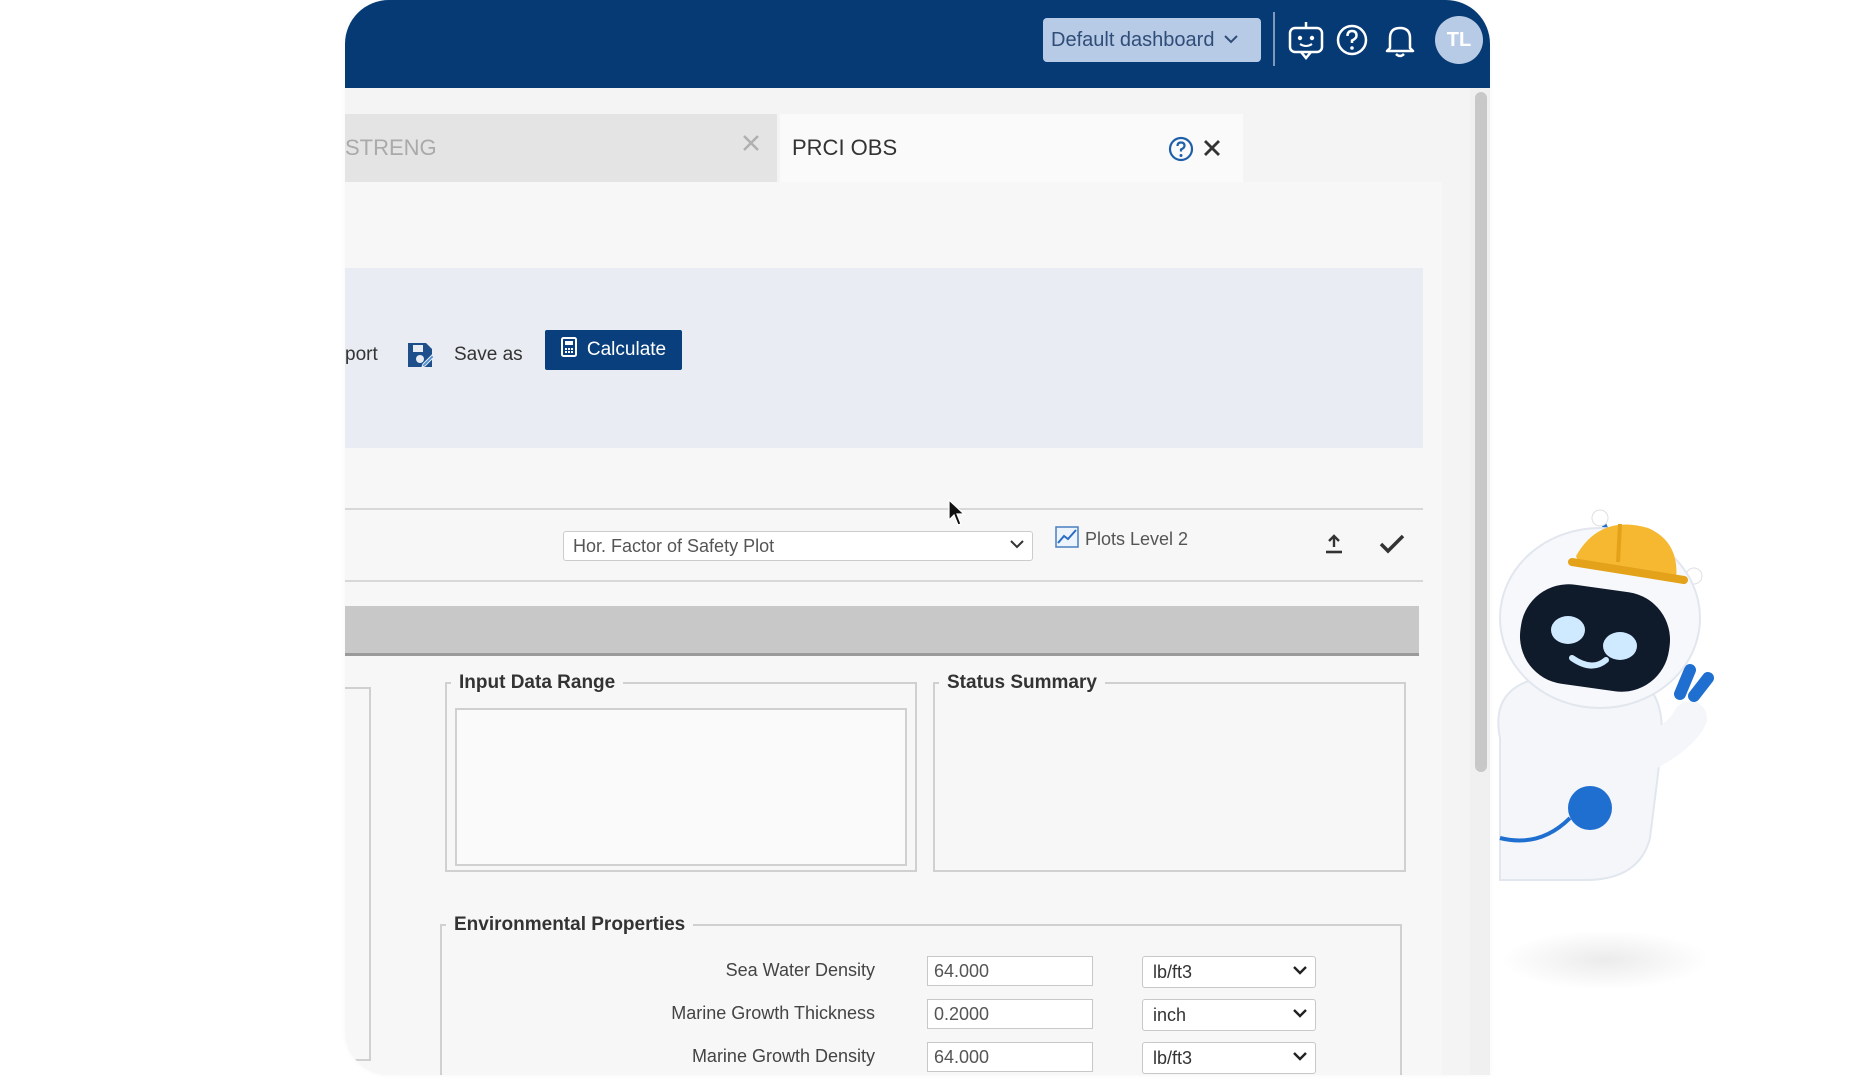 Image resolution: width=1873 pixels, height=1080 pixels. What do you see at coordinates (1169, 772) in the screenshot?
I see `status-summary-panel: Status Summary` at bounding box center [1169, 772].